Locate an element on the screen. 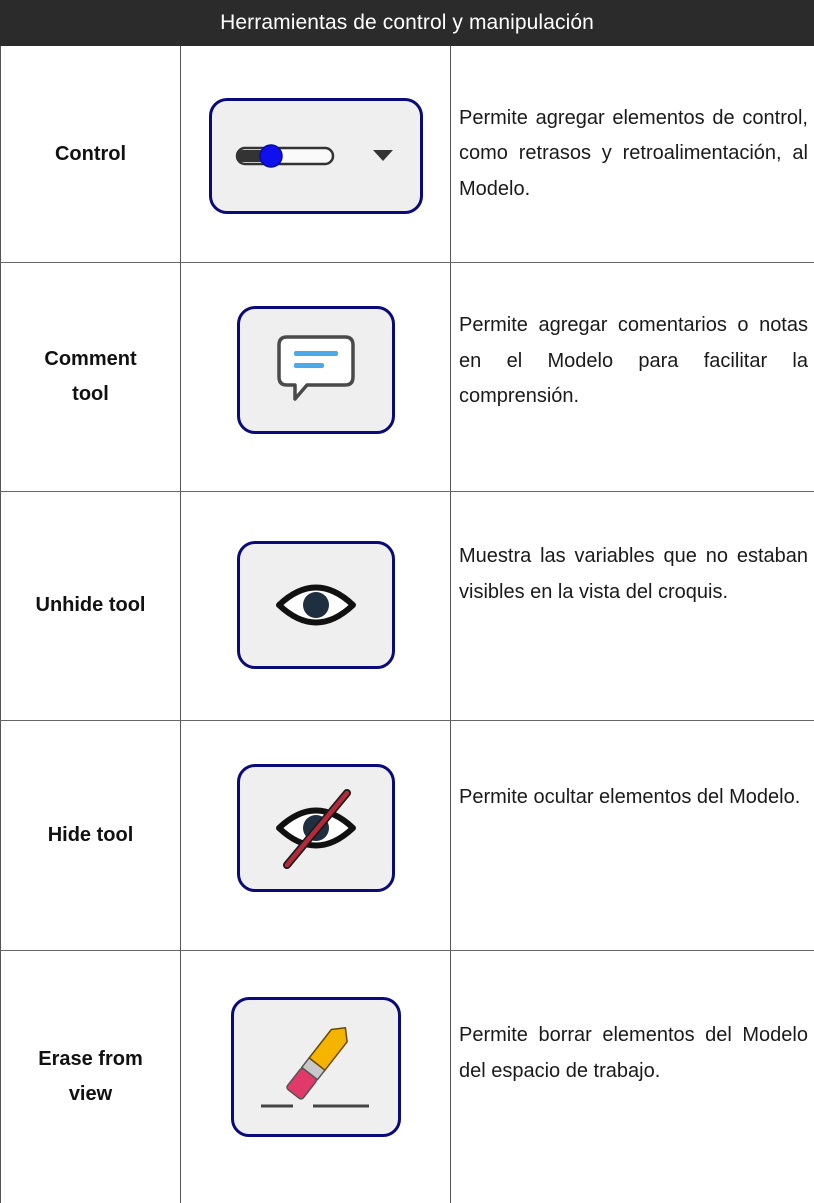  tool-name-erase: Erase from view is located at coordinates (90, 1076).